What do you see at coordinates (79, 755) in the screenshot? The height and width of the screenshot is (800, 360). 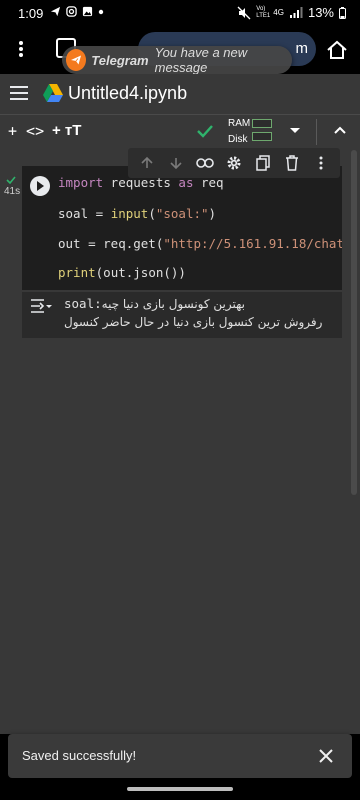 I see `snackbar-message: Saved successfully!` at bounding box center [79, 755].